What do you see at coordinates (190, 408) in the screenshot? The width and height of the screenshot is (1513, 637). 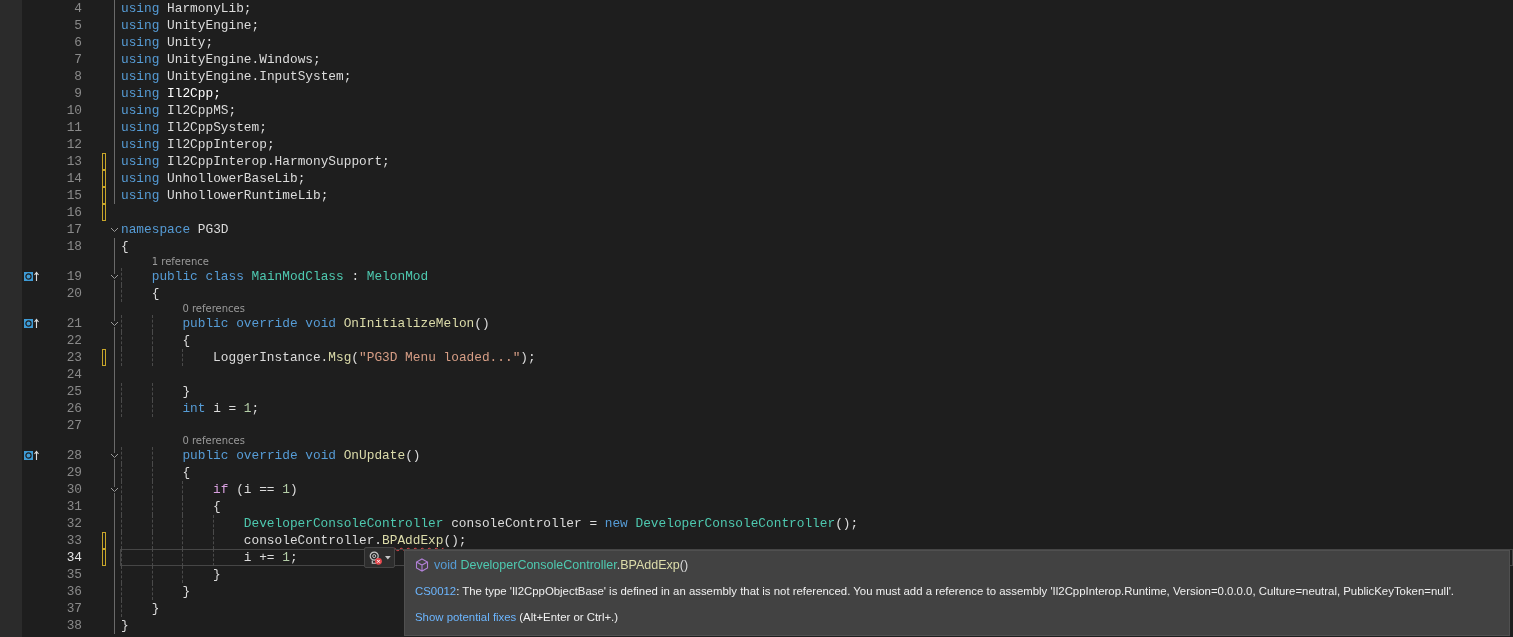 I see `code-line: int i = 1;` at bounding box center [190, 408].